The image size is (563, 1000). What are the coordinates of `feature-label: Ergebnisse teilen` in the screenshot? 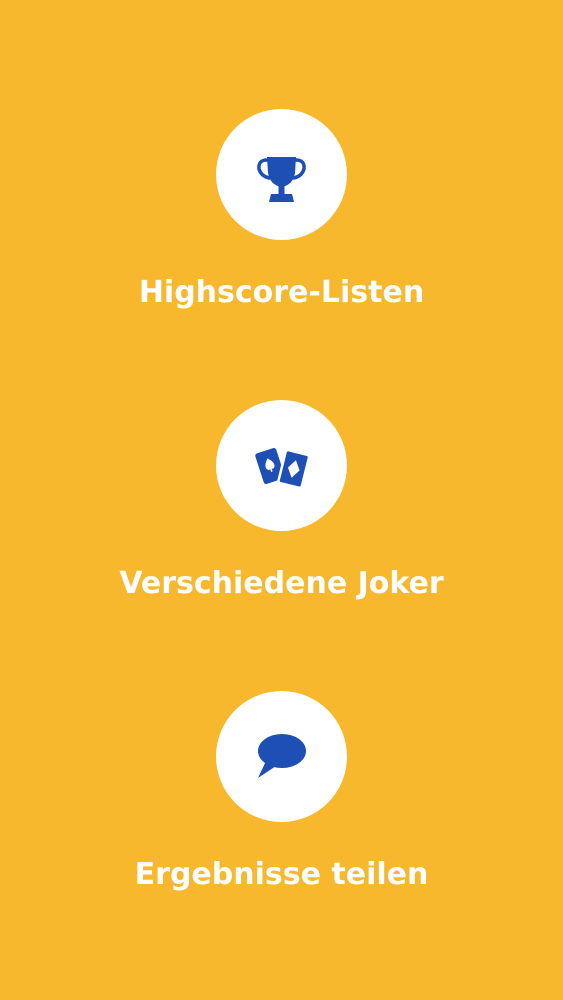 It's located at (281, 874).